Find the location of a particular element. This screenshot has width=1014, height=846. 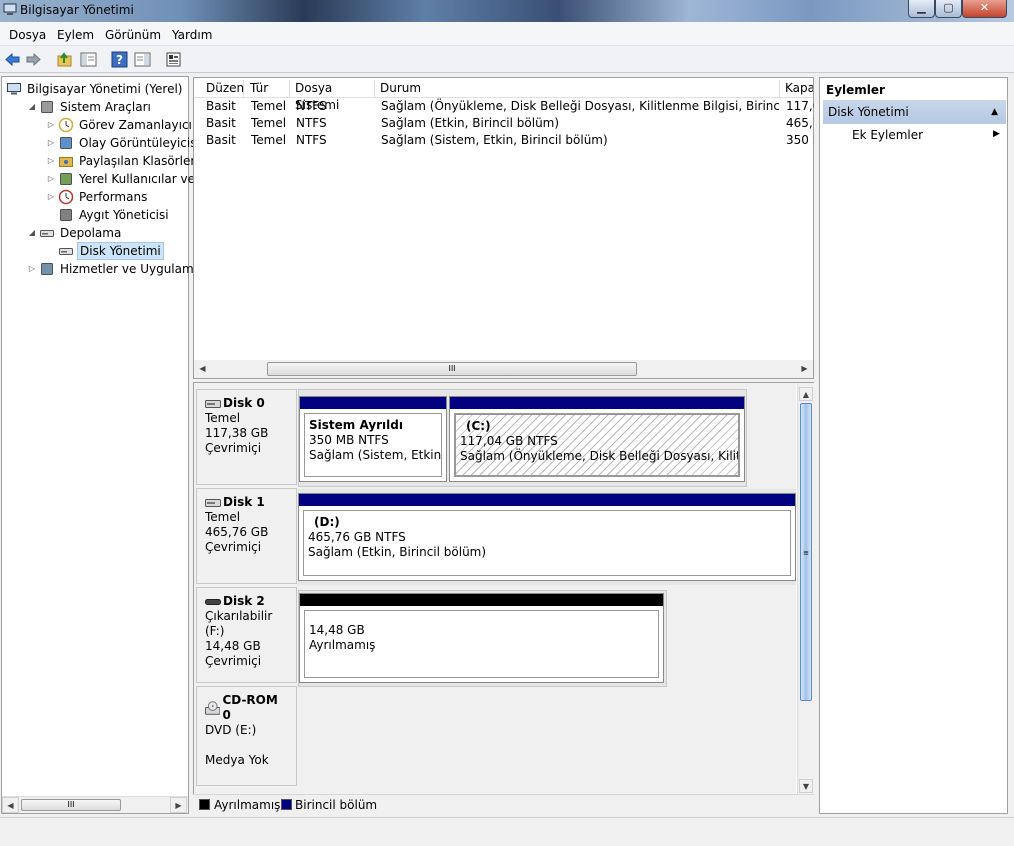

tree-item: ▷ Görev Zamanlayıcı is located at coordinates (97, 125).